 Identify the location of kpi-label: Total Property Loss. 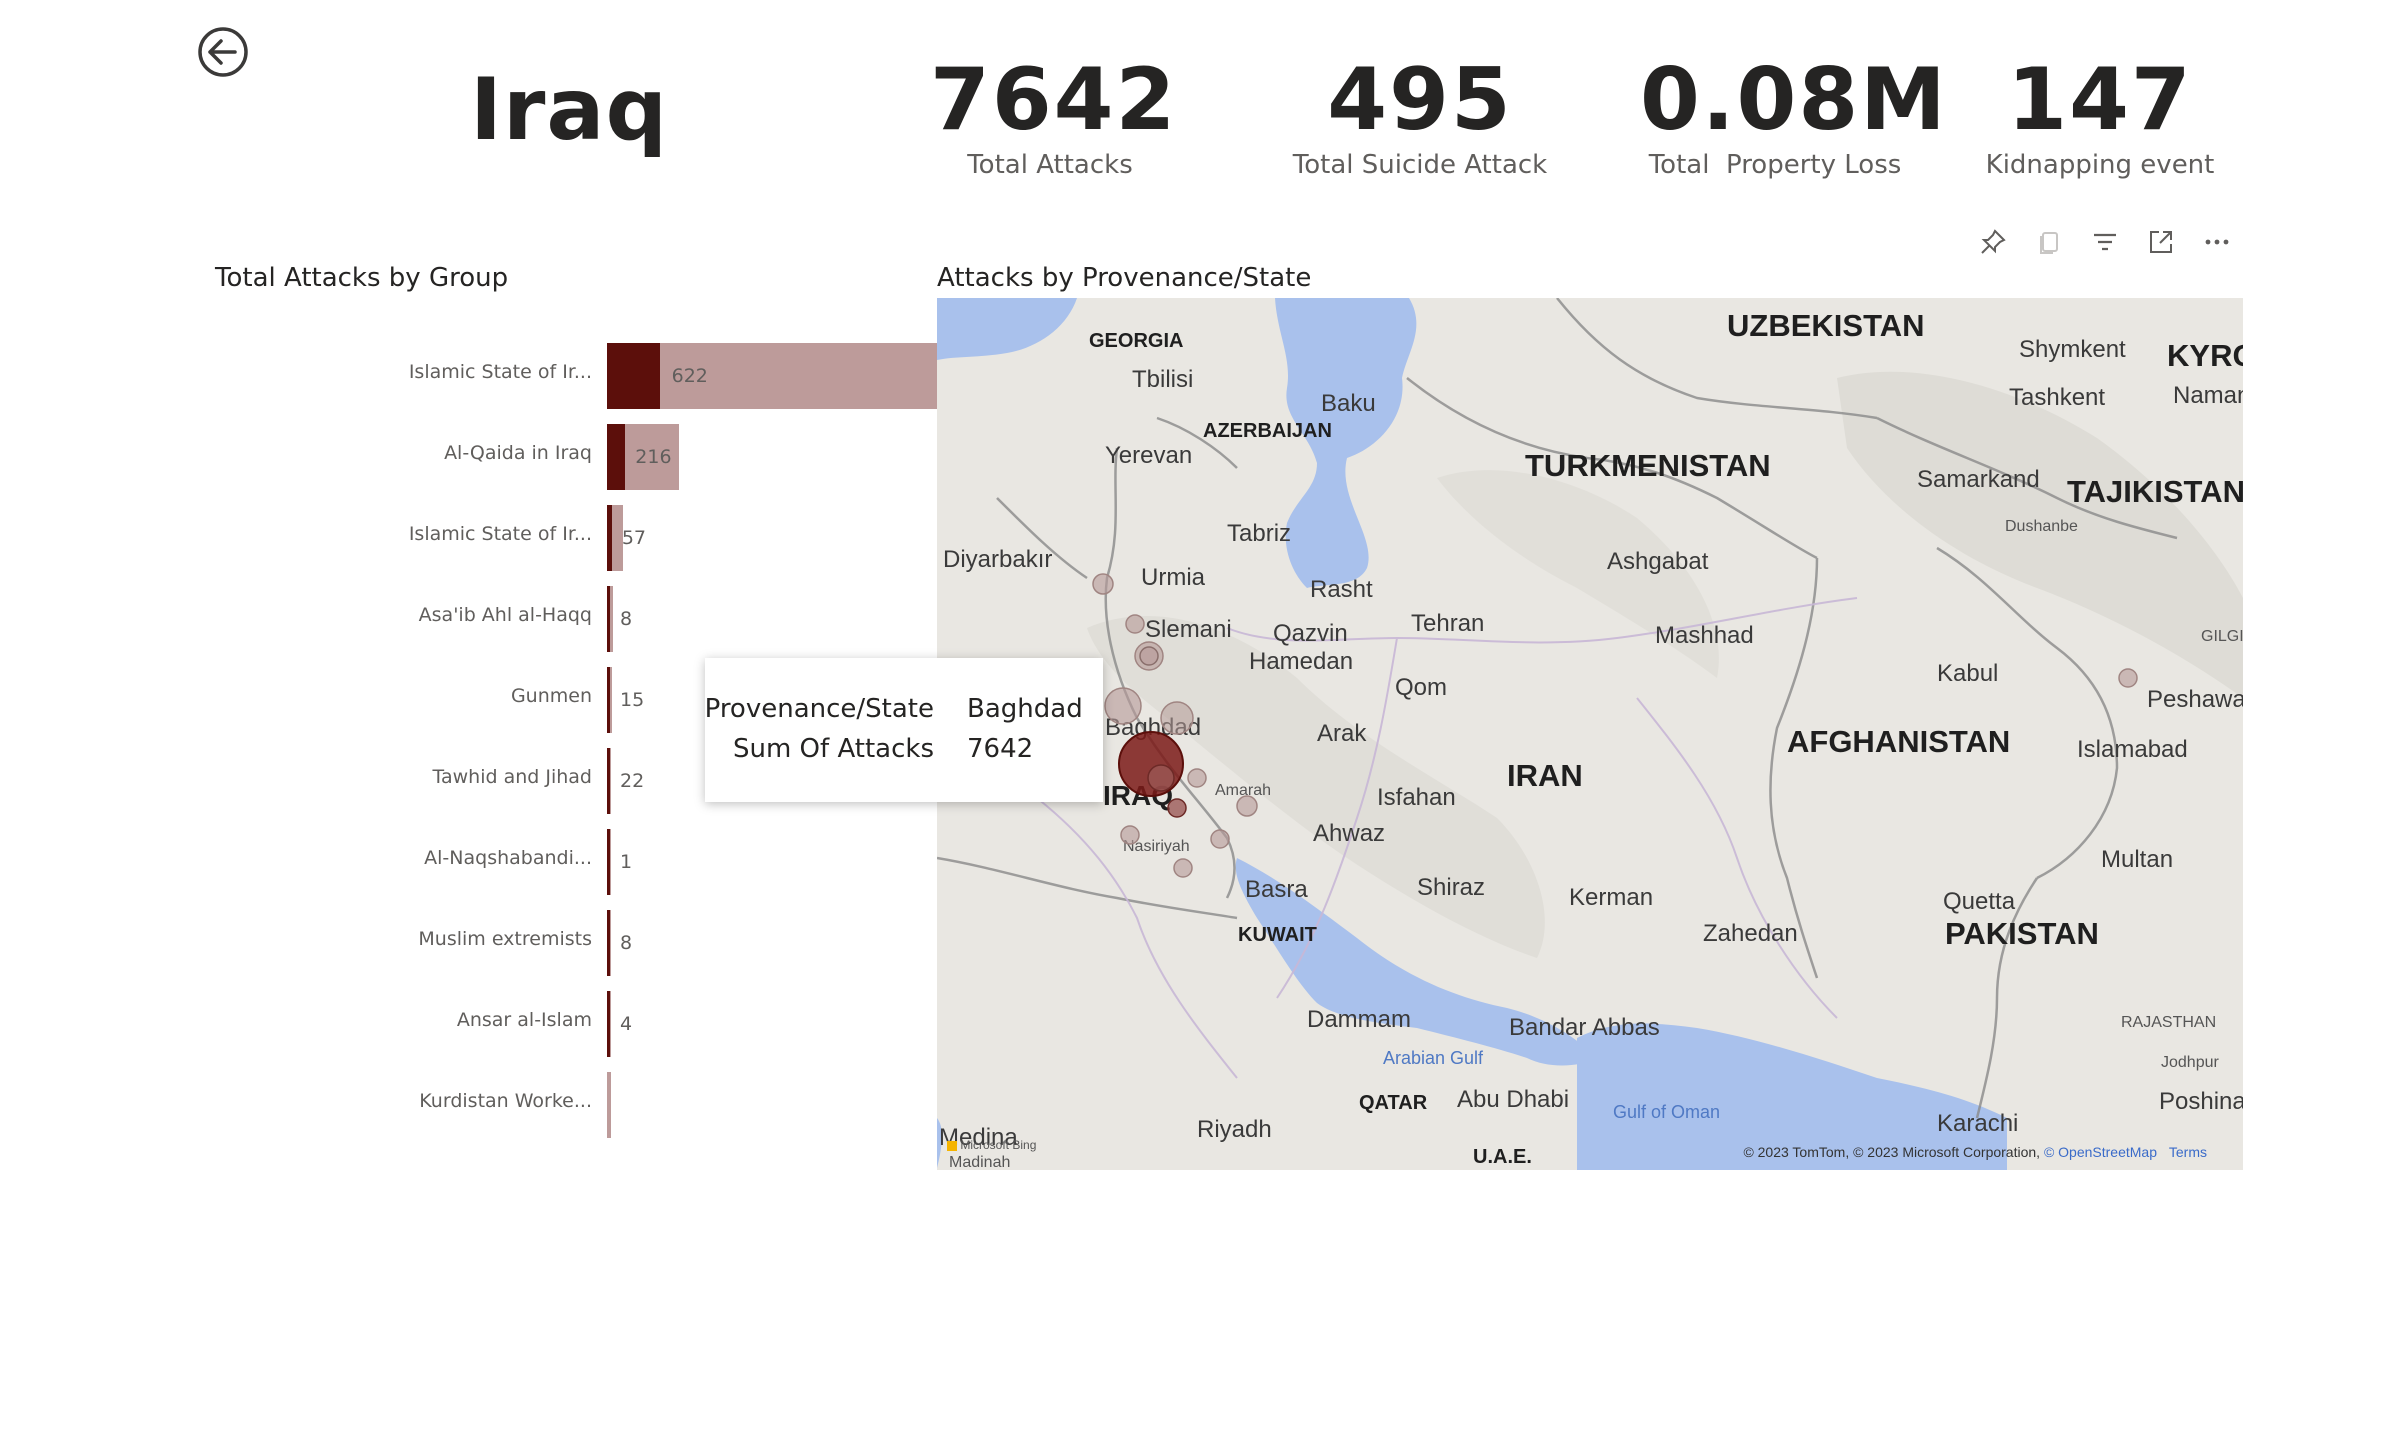
(1775, 165).